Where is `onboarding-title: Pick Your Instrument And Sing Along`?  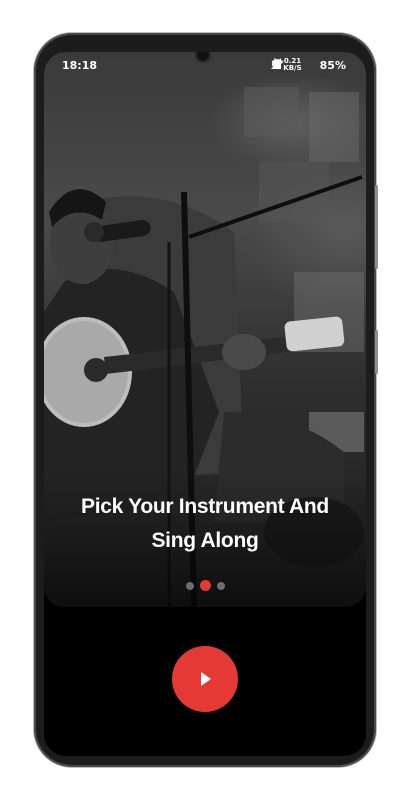
onboarding-title: Pick Your Instrument And Sing Along is located at coordinates (205, 524).